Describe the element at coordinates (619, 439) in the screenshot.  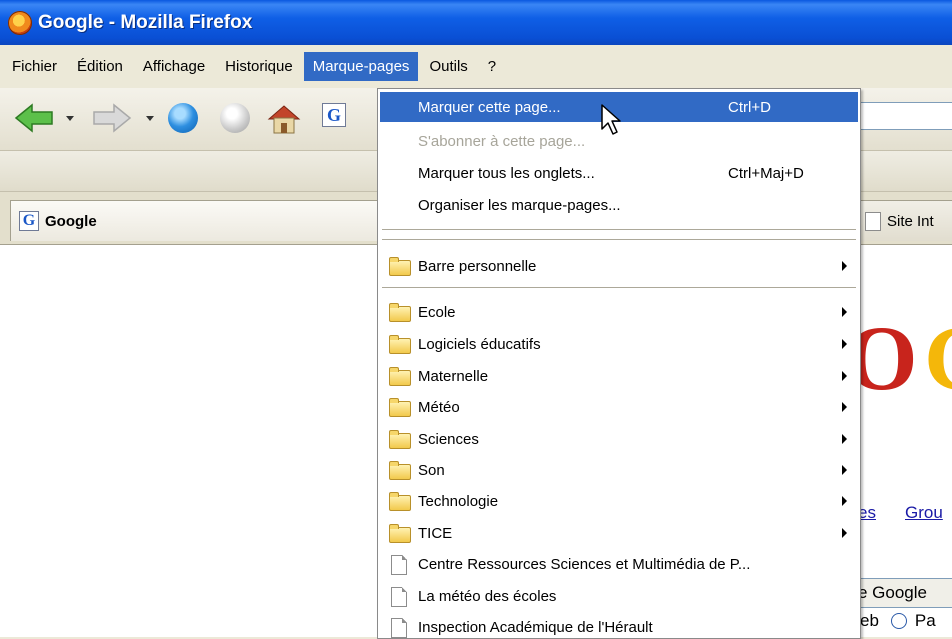
I see `menu-folder-sciences: Sciences` at that location.